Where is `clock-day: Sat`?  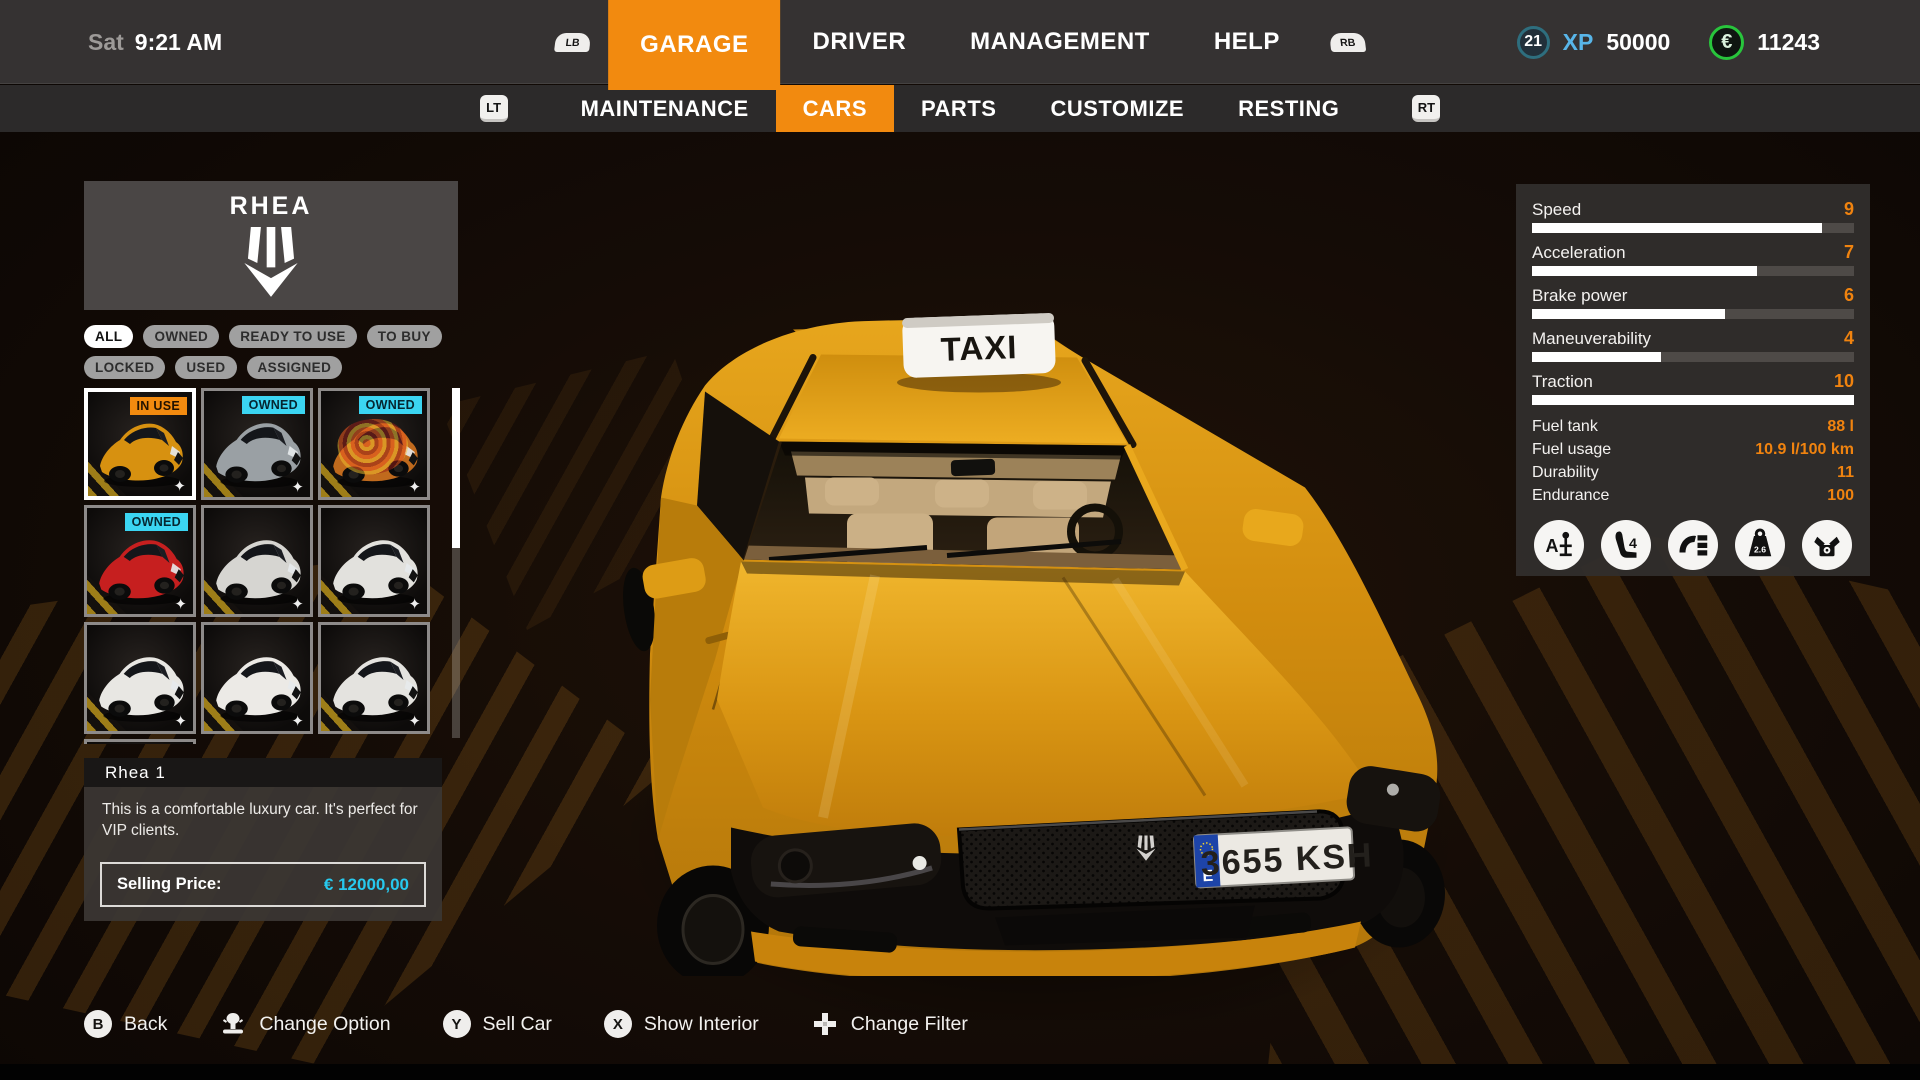
clock-day: Sat is located at coordinates (106, 41).